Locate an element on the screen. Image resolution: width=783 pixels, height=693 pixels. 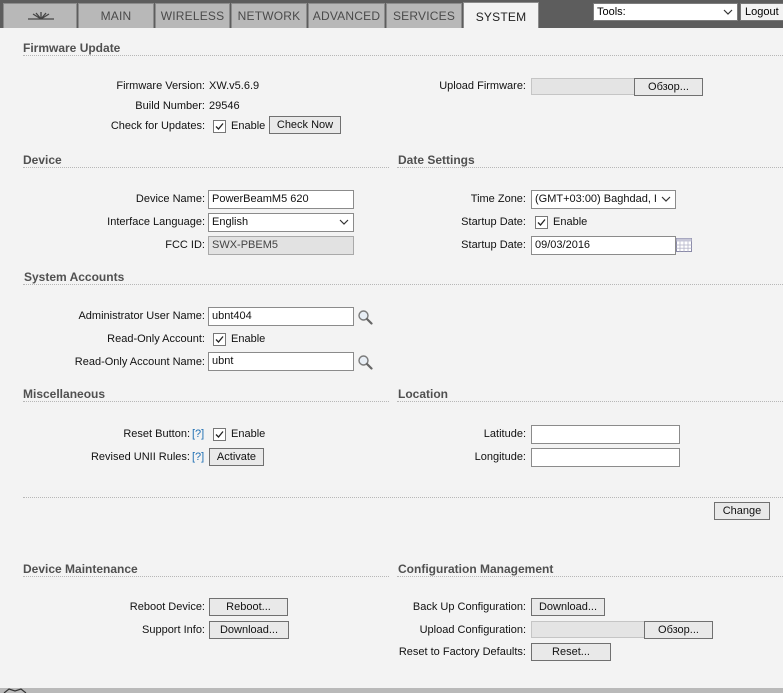
tools-select-value: Tools: is located at coordinates (611, 12).